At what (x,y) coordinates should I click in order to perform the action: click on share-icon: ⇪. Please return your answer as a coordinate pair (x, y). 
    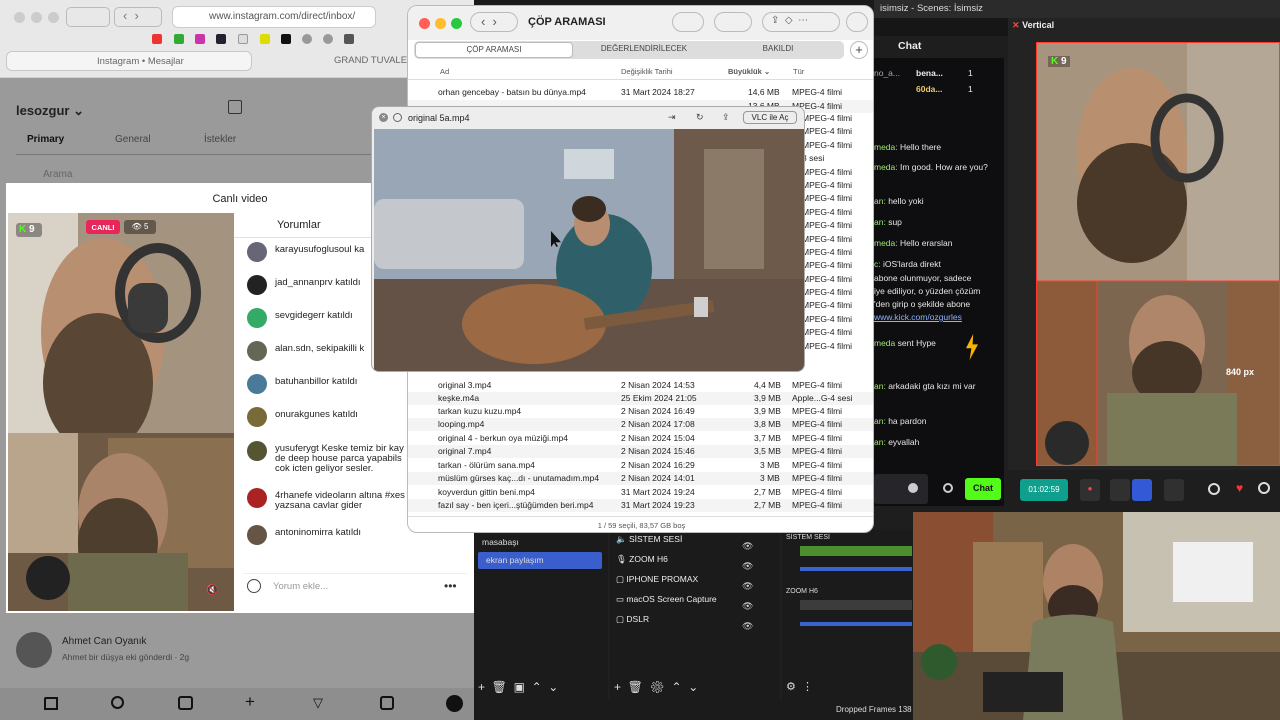
    Looking at the image, I should click on (726, 117).